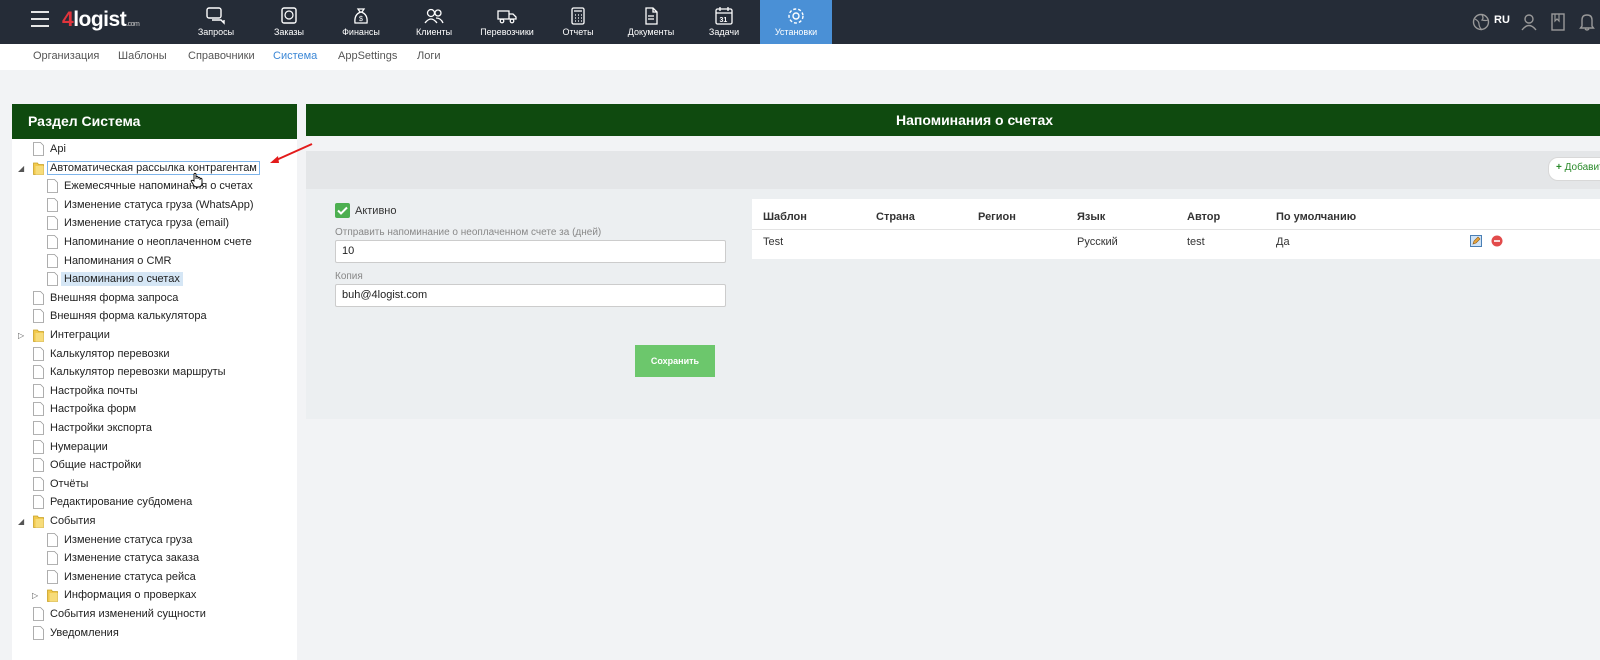 This screenshot has width=1600, height=660. I want to click on calendar-icon: 31, so click(724, 16).